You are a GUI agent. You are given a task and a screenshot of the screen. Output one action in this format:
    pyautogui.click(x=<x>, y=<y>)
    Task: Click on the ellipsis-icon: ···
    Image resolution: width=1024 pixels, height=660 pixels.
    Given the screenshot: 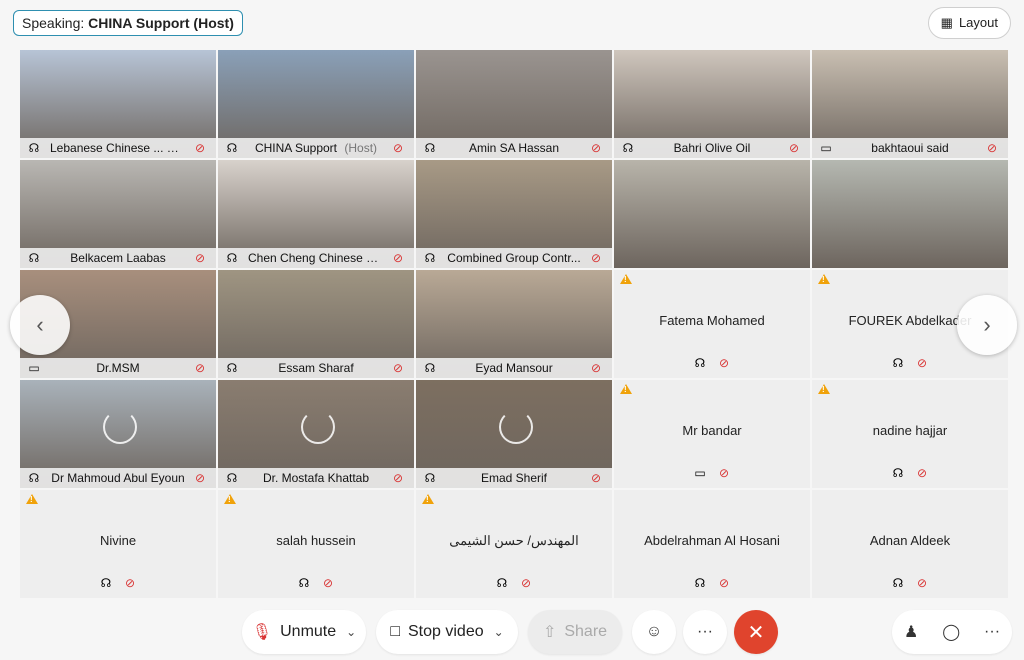 What is the action you would take?
    pyautogui.click(x=992, y=632)
    